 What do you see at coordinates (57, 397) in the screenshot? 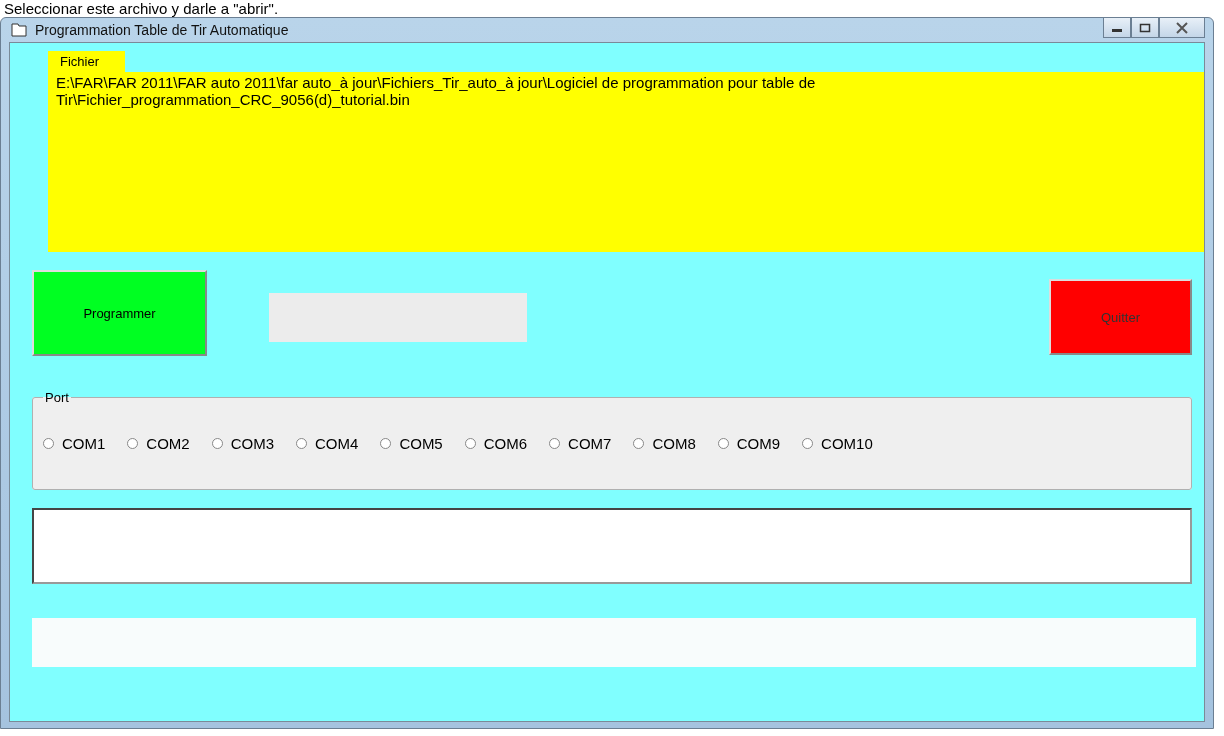
I see `port-group-label: Port` at bounding box center [57, 397].